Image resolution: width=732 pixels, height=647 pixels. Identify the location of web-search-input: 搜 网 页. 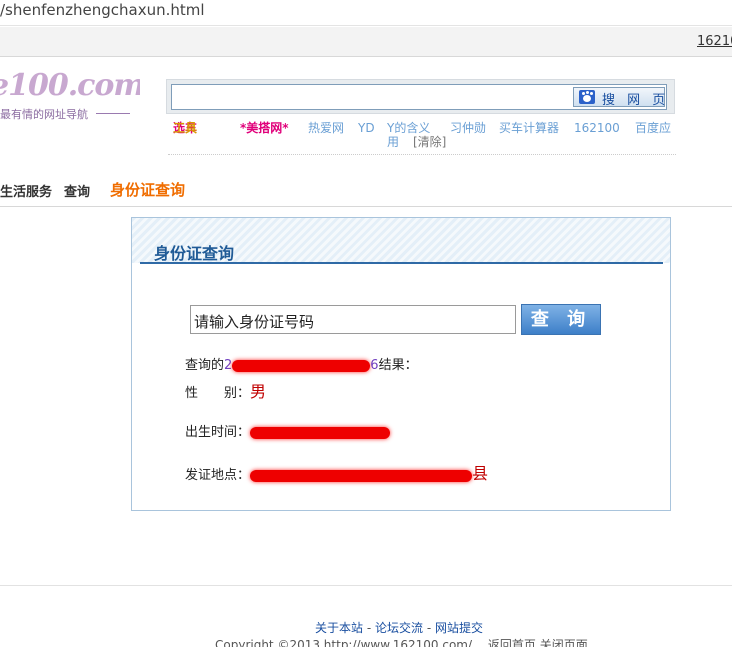
(419, 97).